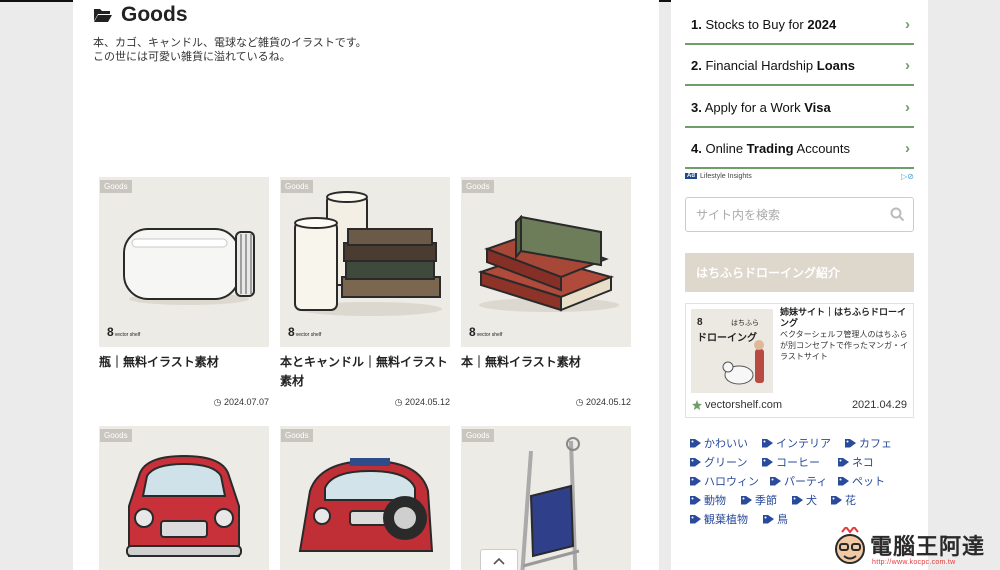  What do you see at coordinates (365, 372) in the screenshot?
I see `post-title: 本とキャンドル｜無料イラスト素材` at bounding box center [365, 372].